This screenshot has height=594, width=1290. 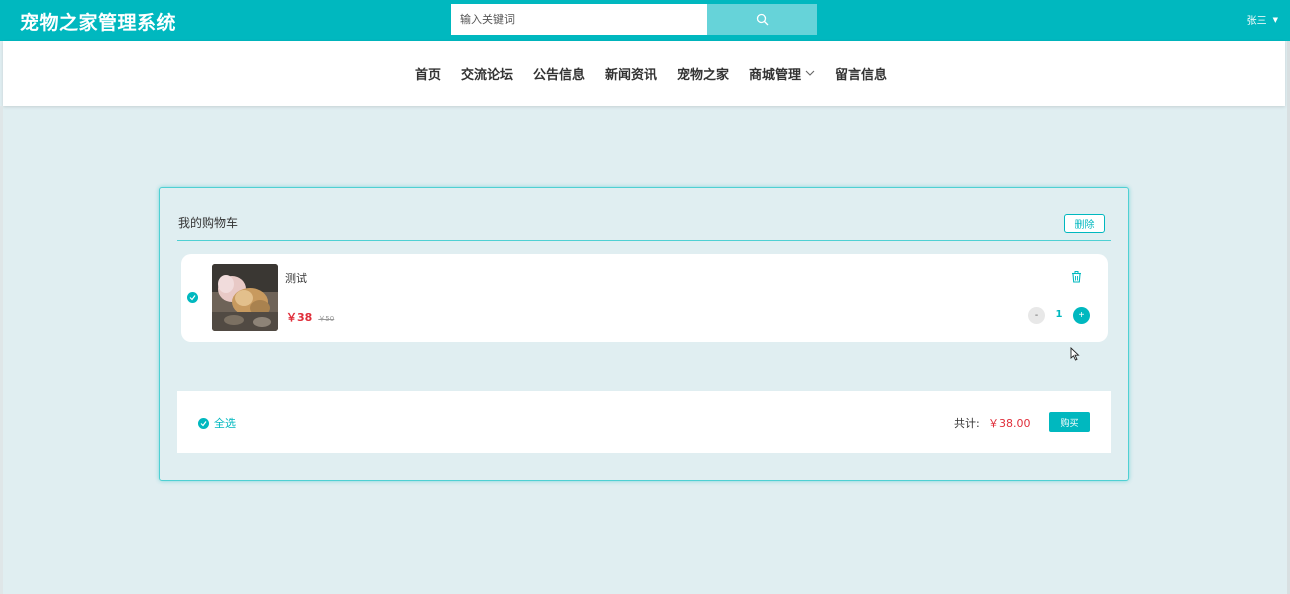 I want to click on search-button, so click(x=762, y=19).